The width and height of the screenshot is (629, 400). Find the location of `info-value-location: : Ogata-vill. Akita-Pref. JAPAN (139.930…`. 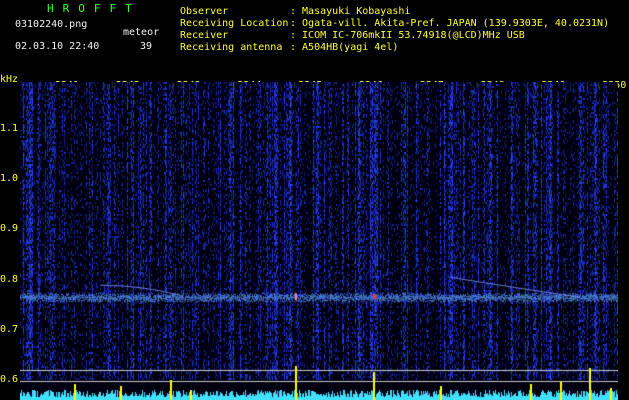

info-value-location: : Ogata-vill. Akita-Pref. JAPAN (139.930… is located at coordinates (450, 23).